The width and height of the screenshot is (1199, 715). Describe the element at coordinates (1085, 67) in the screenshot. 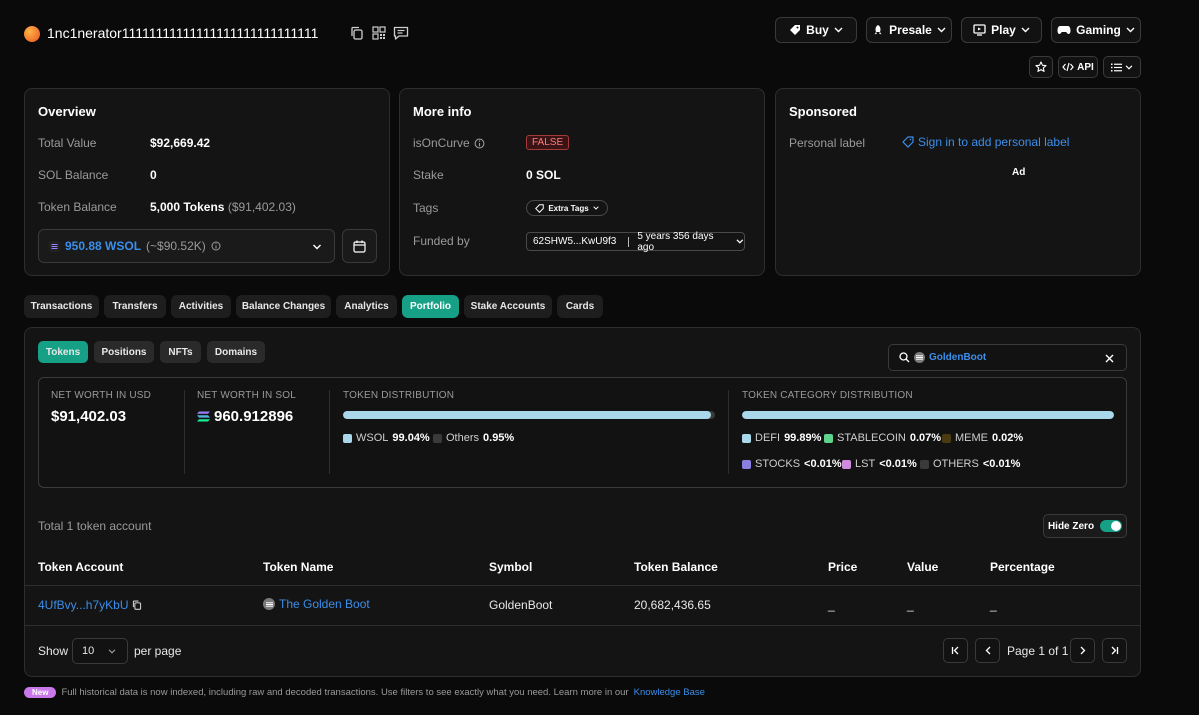

I see `api-label: API` at that location.